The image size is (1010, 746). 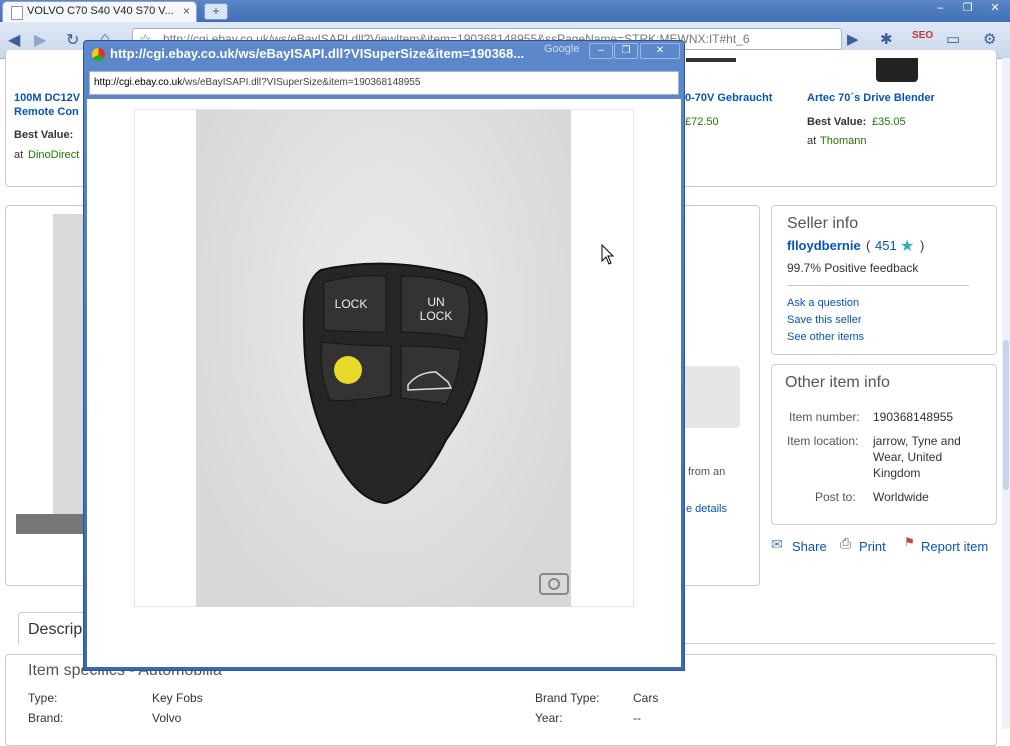 What do you see at coordinates (901, 497) in the screenshot?
I see `post-to-value: Worldwide` at bounding box center [901, 497].